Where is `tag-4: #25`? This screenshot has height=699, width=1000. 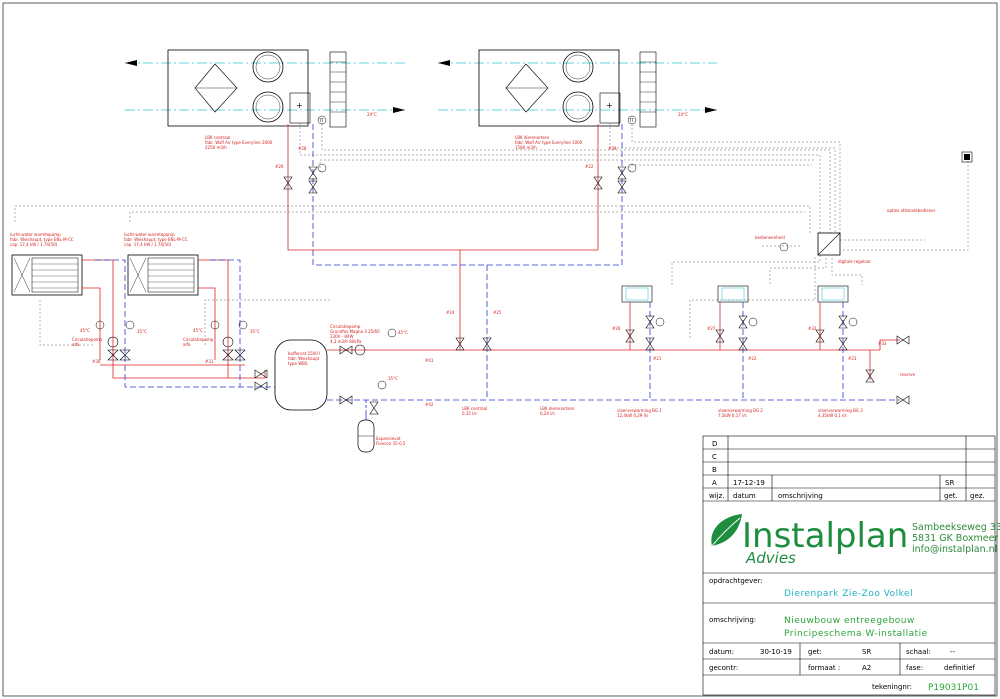 tag-4: #25 is located at coordinates (497, 312).